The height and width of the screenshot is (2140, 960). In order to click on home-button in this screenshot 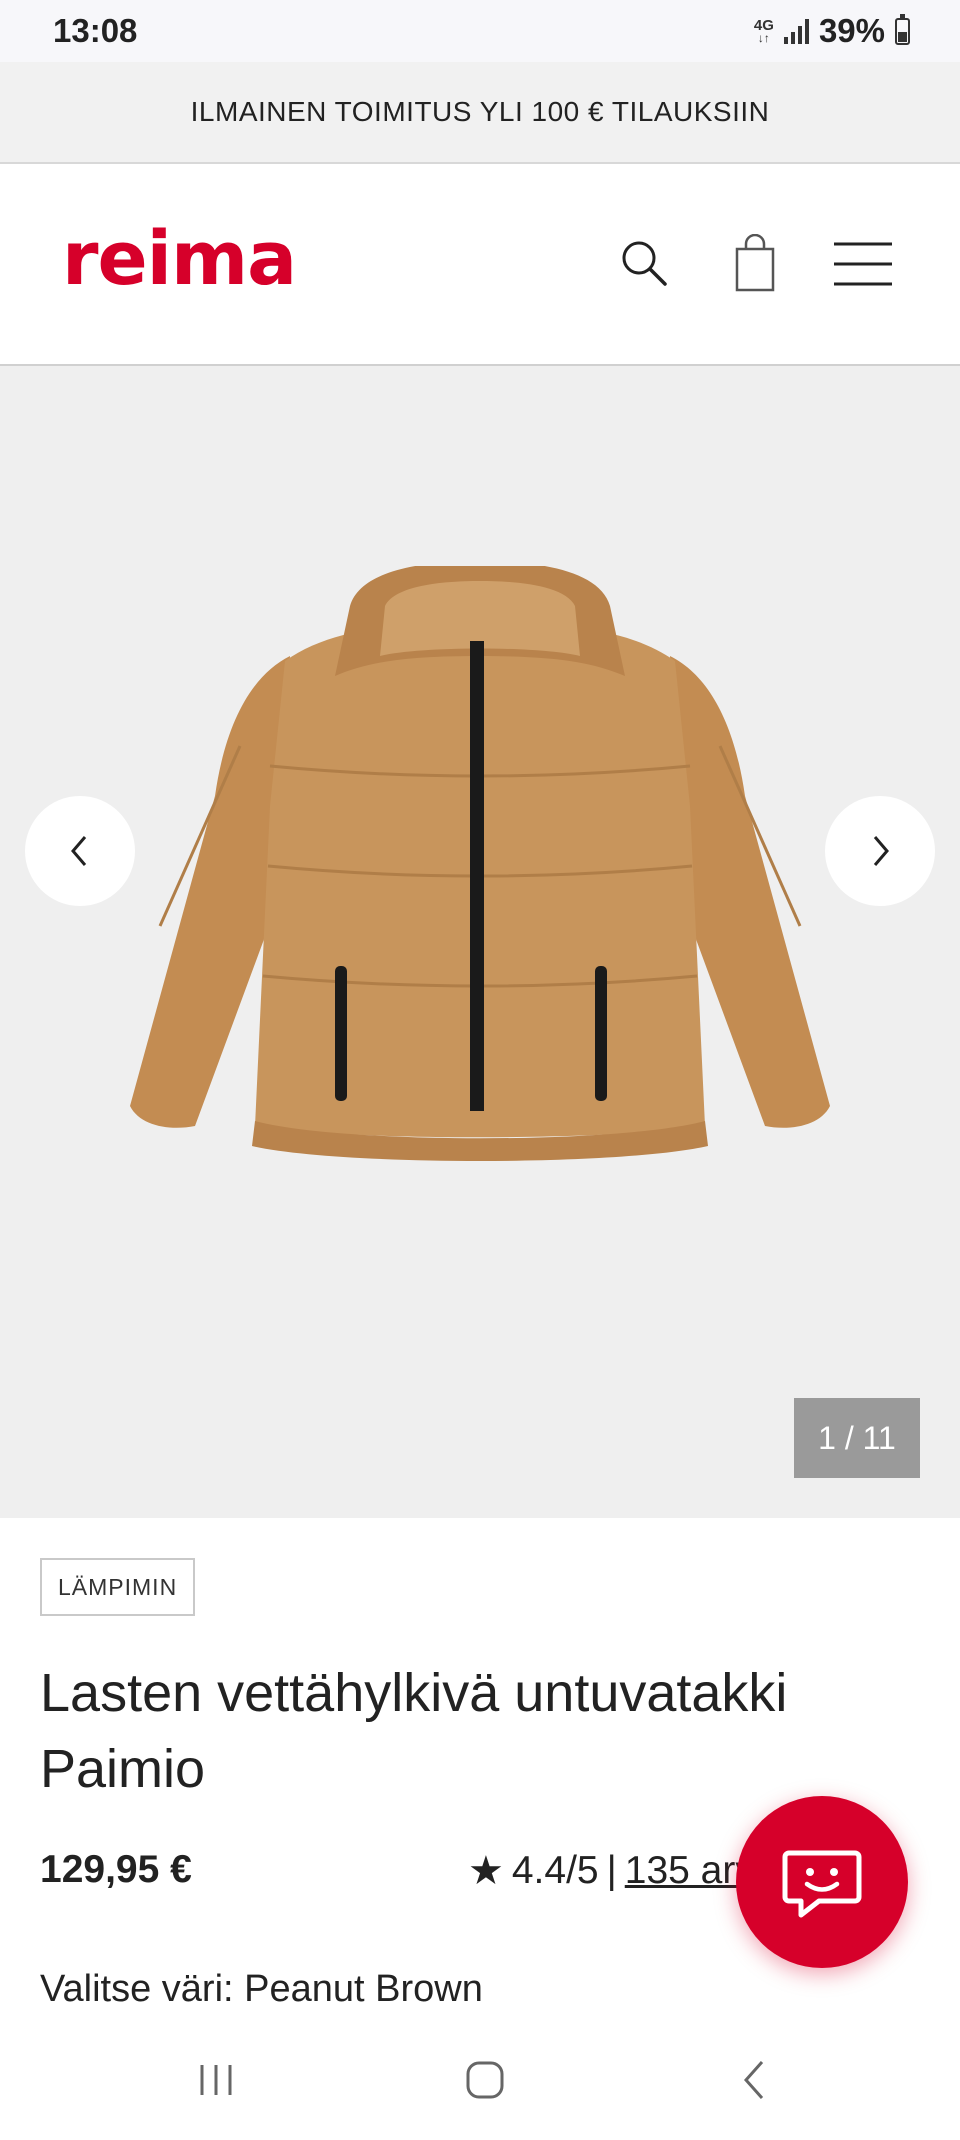, I will do `click(485, 2080)`.